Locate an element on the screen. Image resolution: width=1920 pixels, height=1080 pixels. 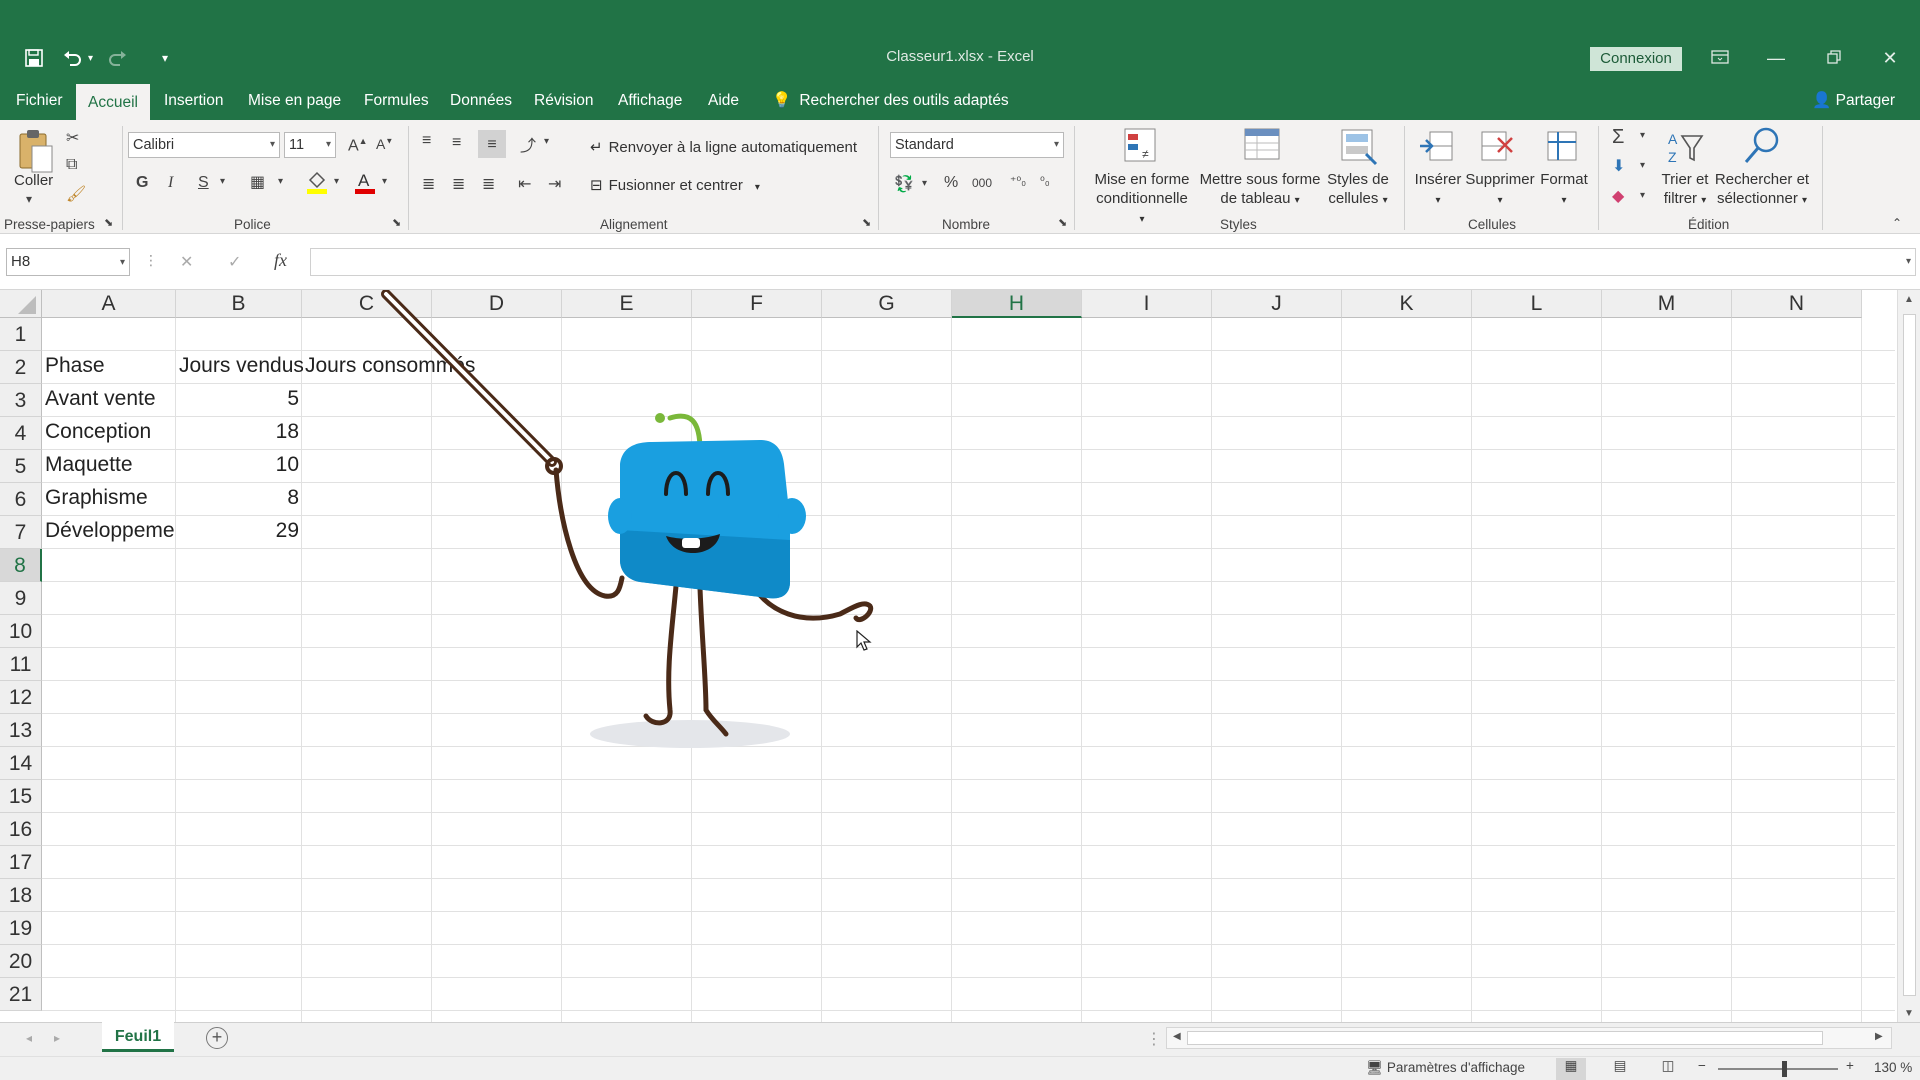
scroll-up-icon: ▲ is located at coordinates (1909, 299).